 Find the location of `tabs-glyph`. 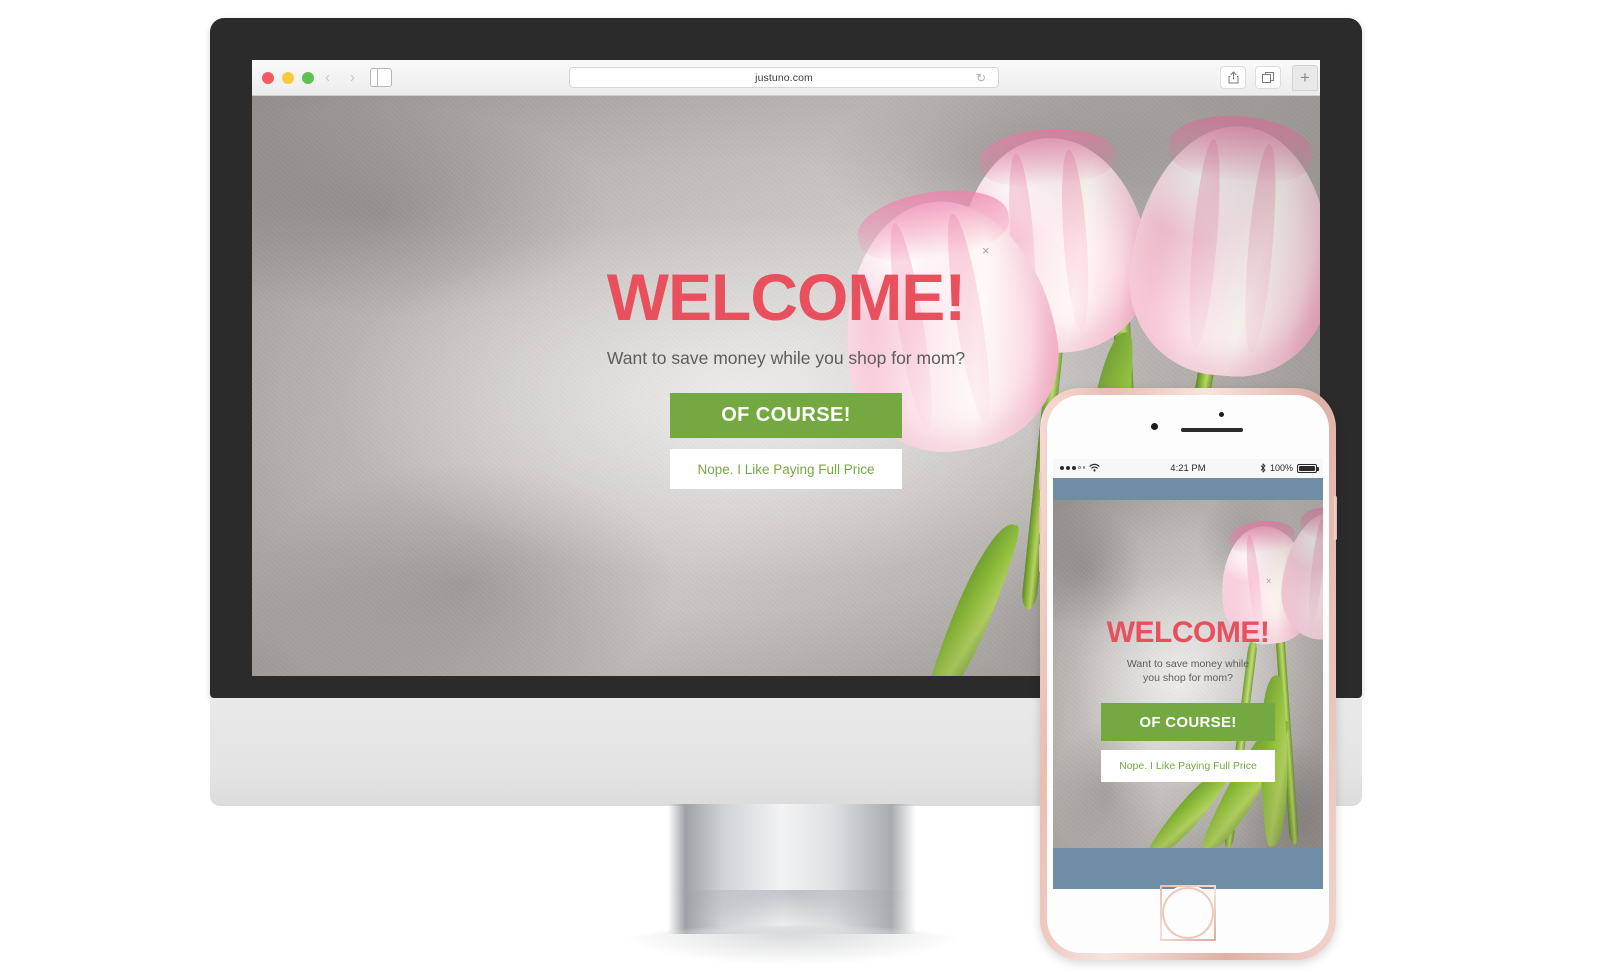

tabs-glyph is located at coordinates (1267, 77).